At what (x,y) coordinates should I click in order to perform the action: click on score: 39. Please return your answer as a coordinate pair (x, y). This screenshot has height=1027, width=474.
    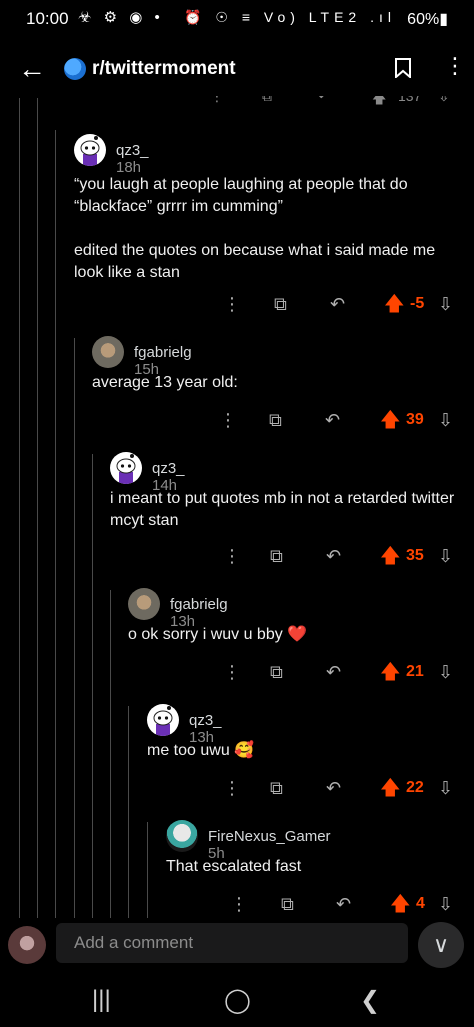
    Looking at the image, I should click on (415, 419).